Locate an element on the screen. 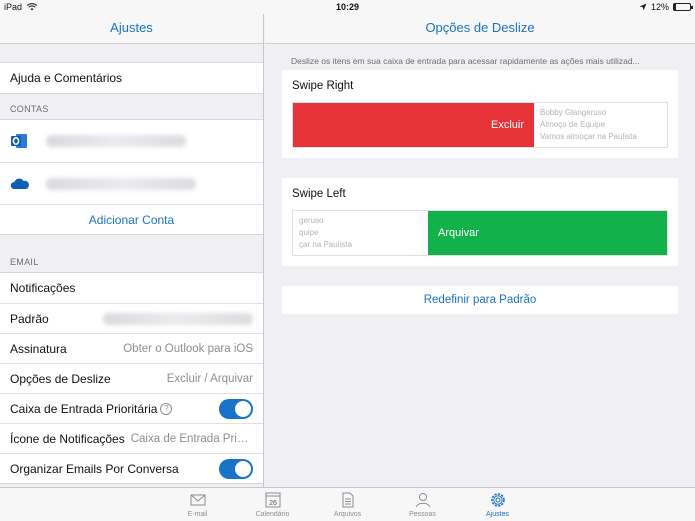 The height and width of the screenshot is (521, 695). files-icon is located at coordinates (347, 500).